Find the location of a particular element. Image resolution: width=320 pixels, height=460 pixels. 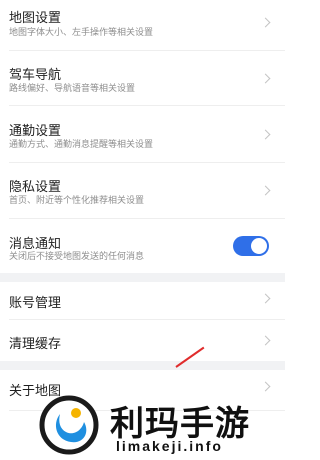

settings-item-privacy-subtitle: 首页、附近等个性化推荐相关设置 is located at coordinates (77, 200).